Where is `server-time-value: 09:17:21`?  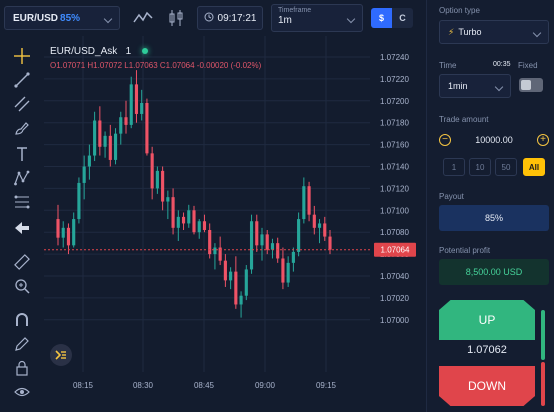
server-time-value: 09:17:21 is located at coordinates (237, 18).